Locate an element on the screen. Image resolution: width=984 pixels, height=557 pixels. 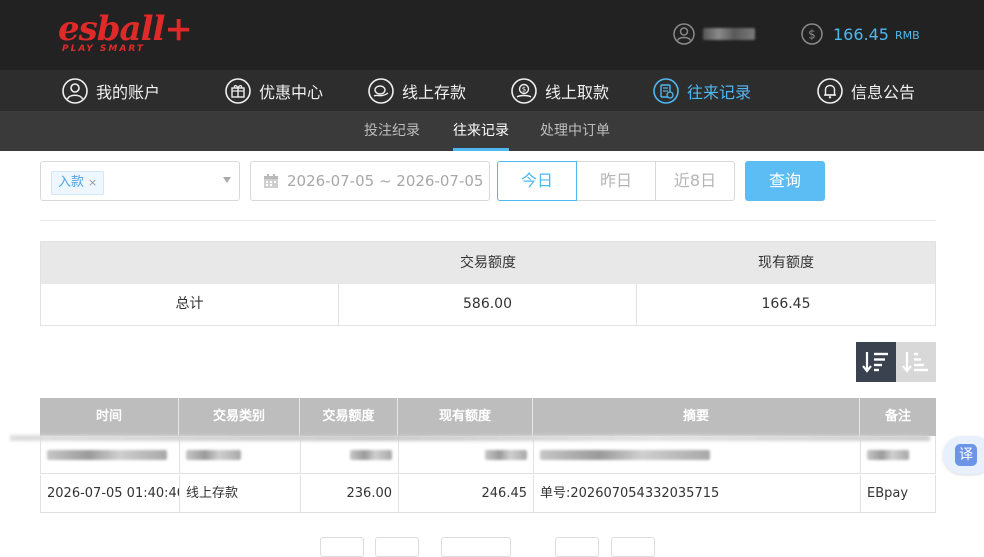
yesterday-button: 昨日 is located at coordinates (616, 181).